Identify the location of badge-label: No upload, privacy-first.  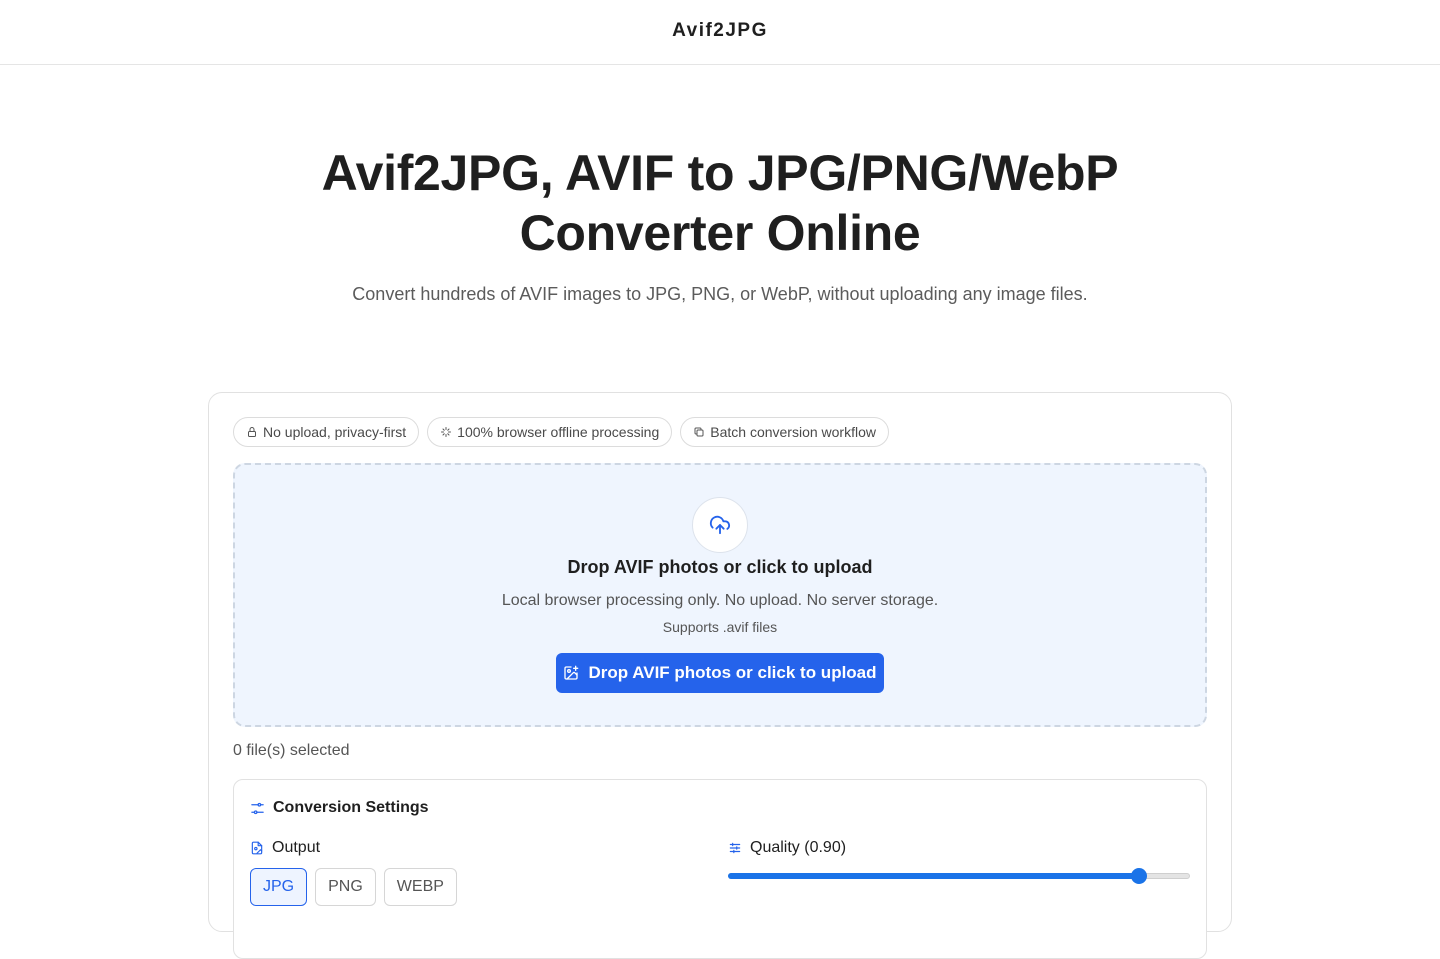
(335, 432).